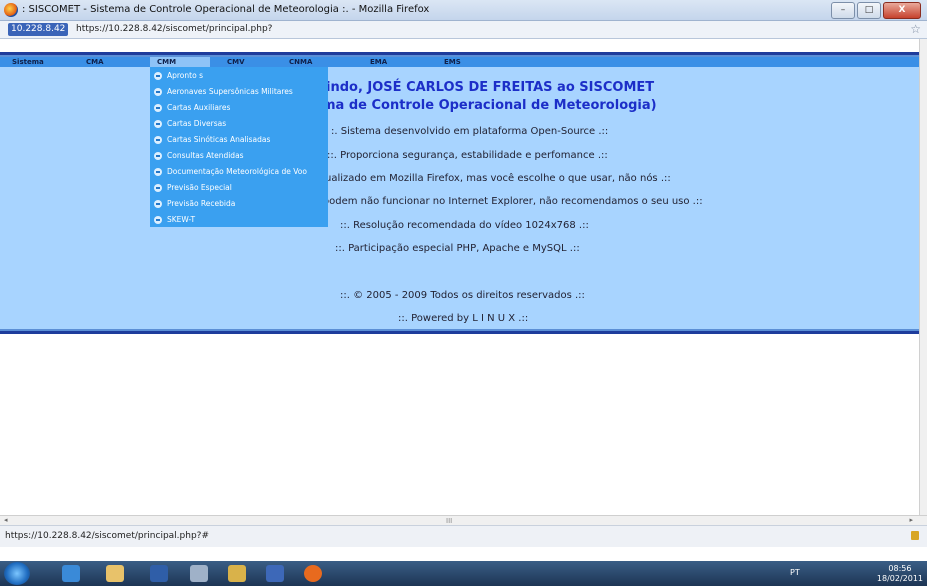  Describe the element at coordinates (915, 535) in the screenshot. I see `lock-icon` at that location.